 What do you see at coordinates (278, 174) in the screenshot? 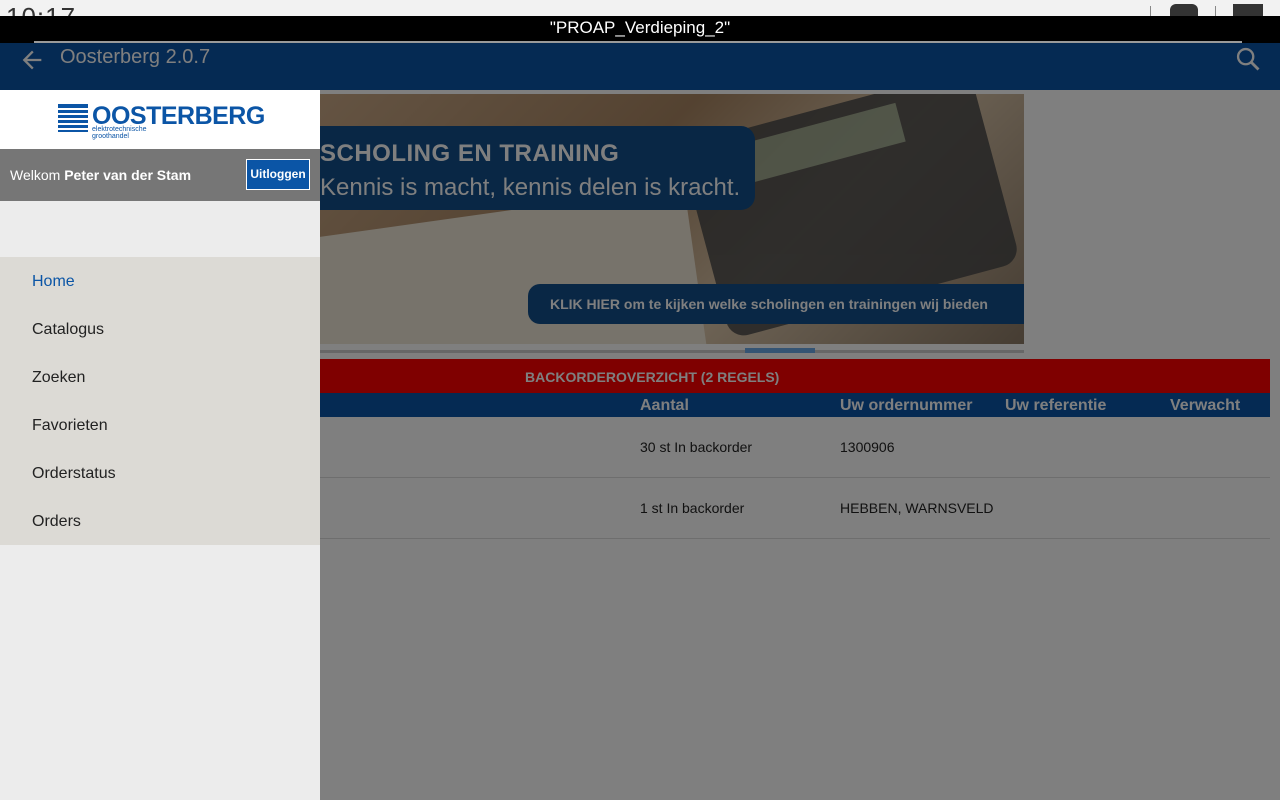
I see `logout-button: Uitloggen` at bounding box center [278, 174].